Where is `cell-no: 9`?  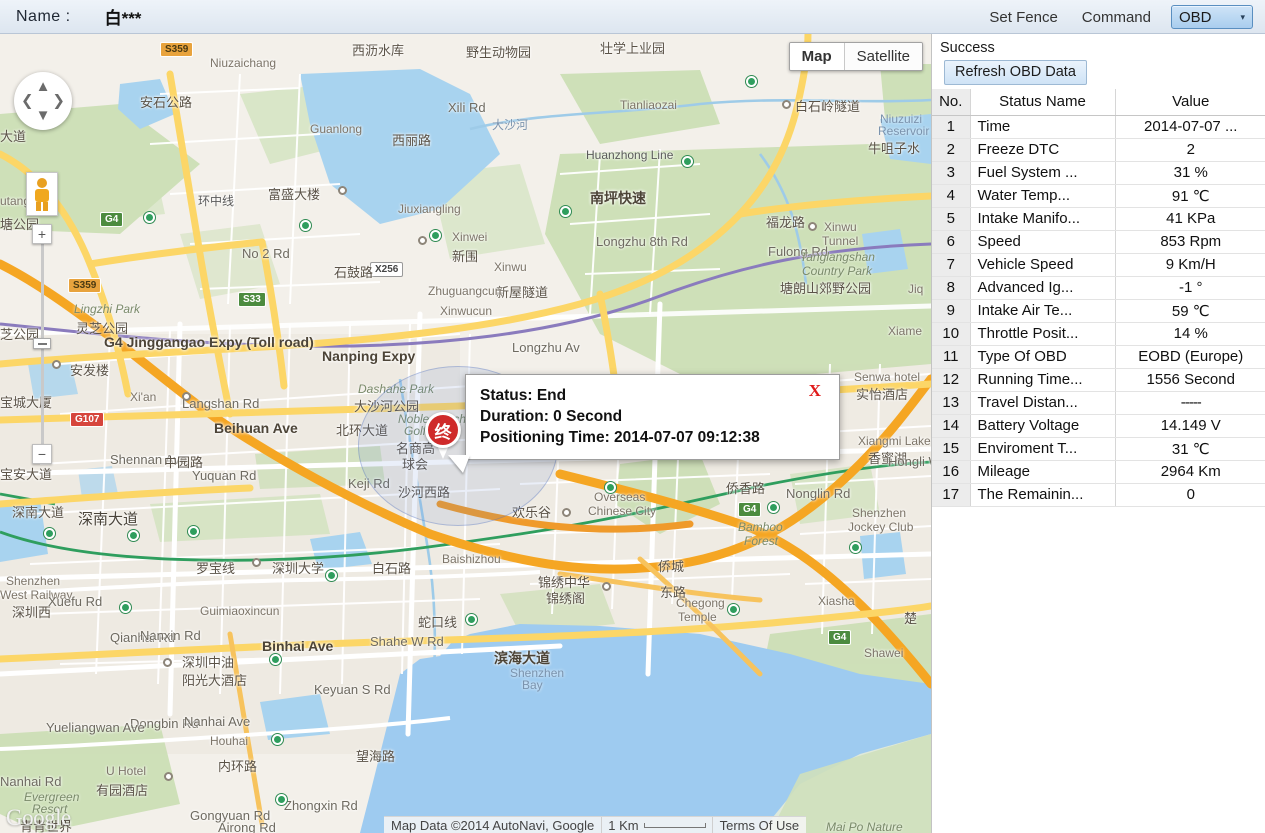 cell-no: 9 is located at coordinates (951, 311).